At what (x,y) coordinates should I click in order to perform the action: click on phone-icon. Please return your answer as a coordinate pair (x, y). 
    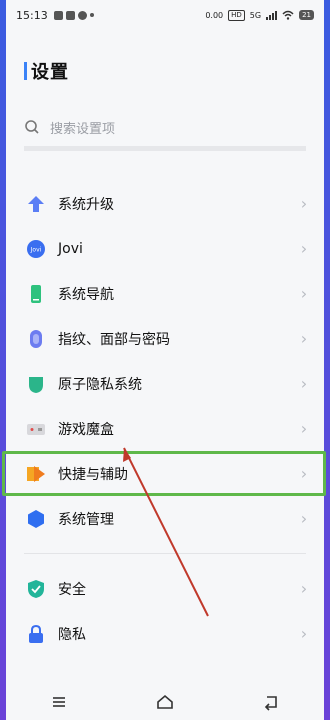
    Looking at the image, I should click on (36, 294).